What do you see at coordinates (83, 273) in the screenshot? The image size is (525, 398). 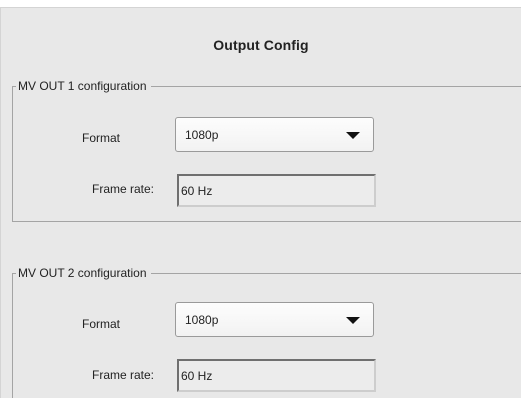 I see `group-legend: MV OUT 2 configuration` at bounding box center [83, 273].